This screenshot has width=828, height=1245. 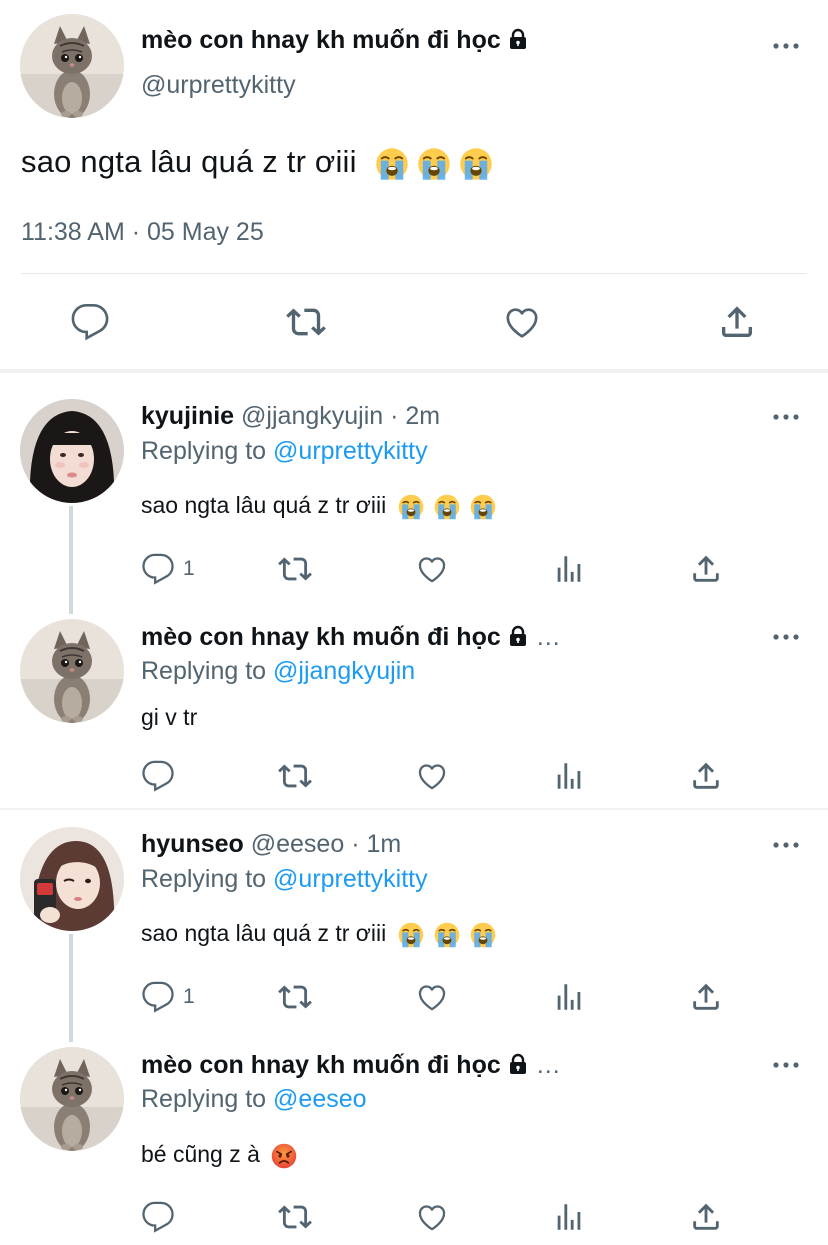 What do you see at coordinates (142, 232) in the screenshot?
I see `timestamp: 11:38 AM · 05 May 25` at bounding box center [142, 232].